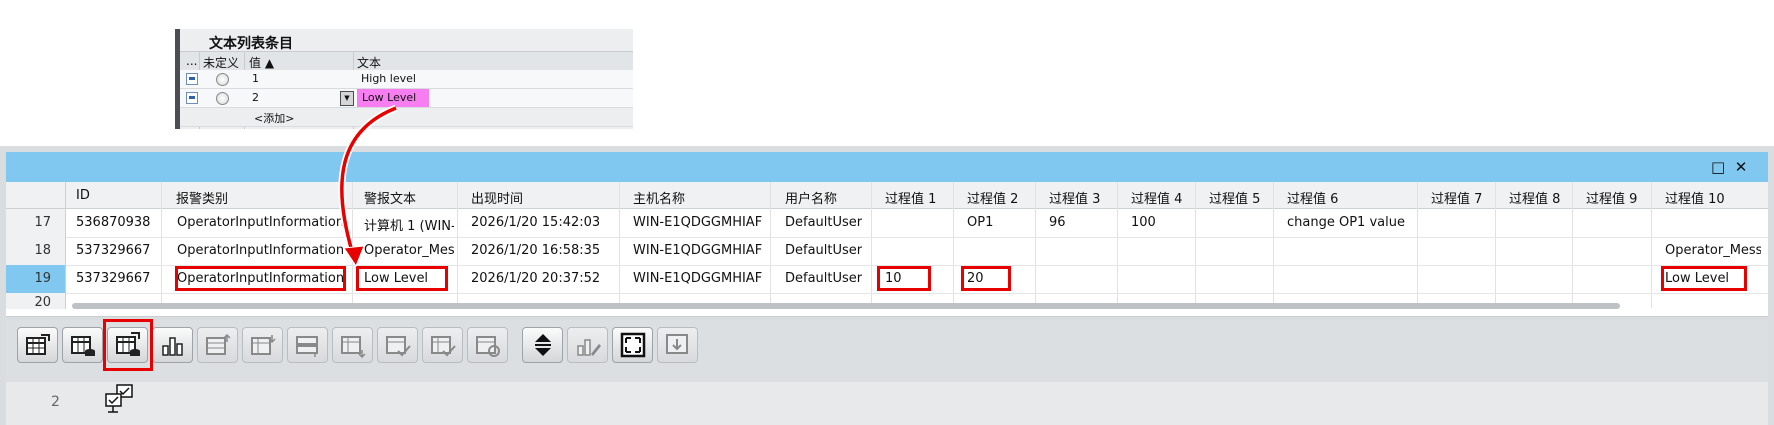 Image resolution: width=1774 pixels, height=425 pixels. Describe the element at coordinates (397, 345) in the screenshot. I see `table-check-icon` at that location.